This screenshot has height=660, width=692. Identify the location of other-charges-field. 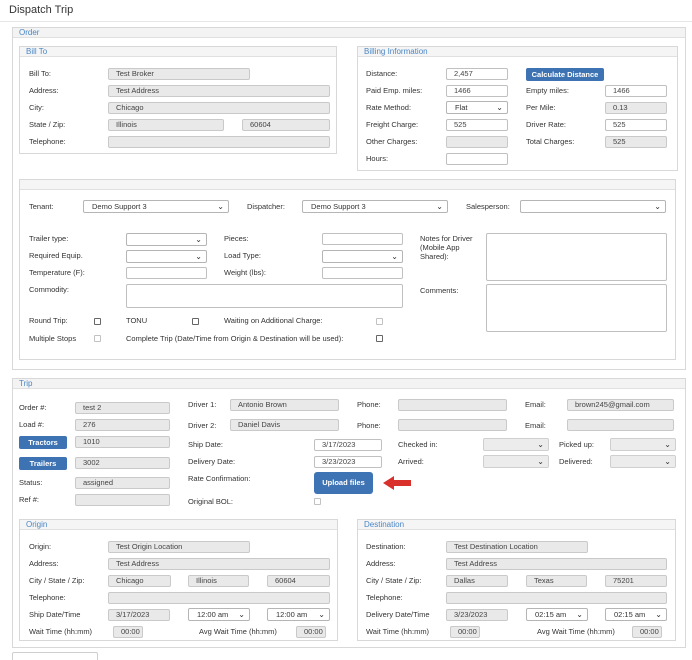
(477, 142).